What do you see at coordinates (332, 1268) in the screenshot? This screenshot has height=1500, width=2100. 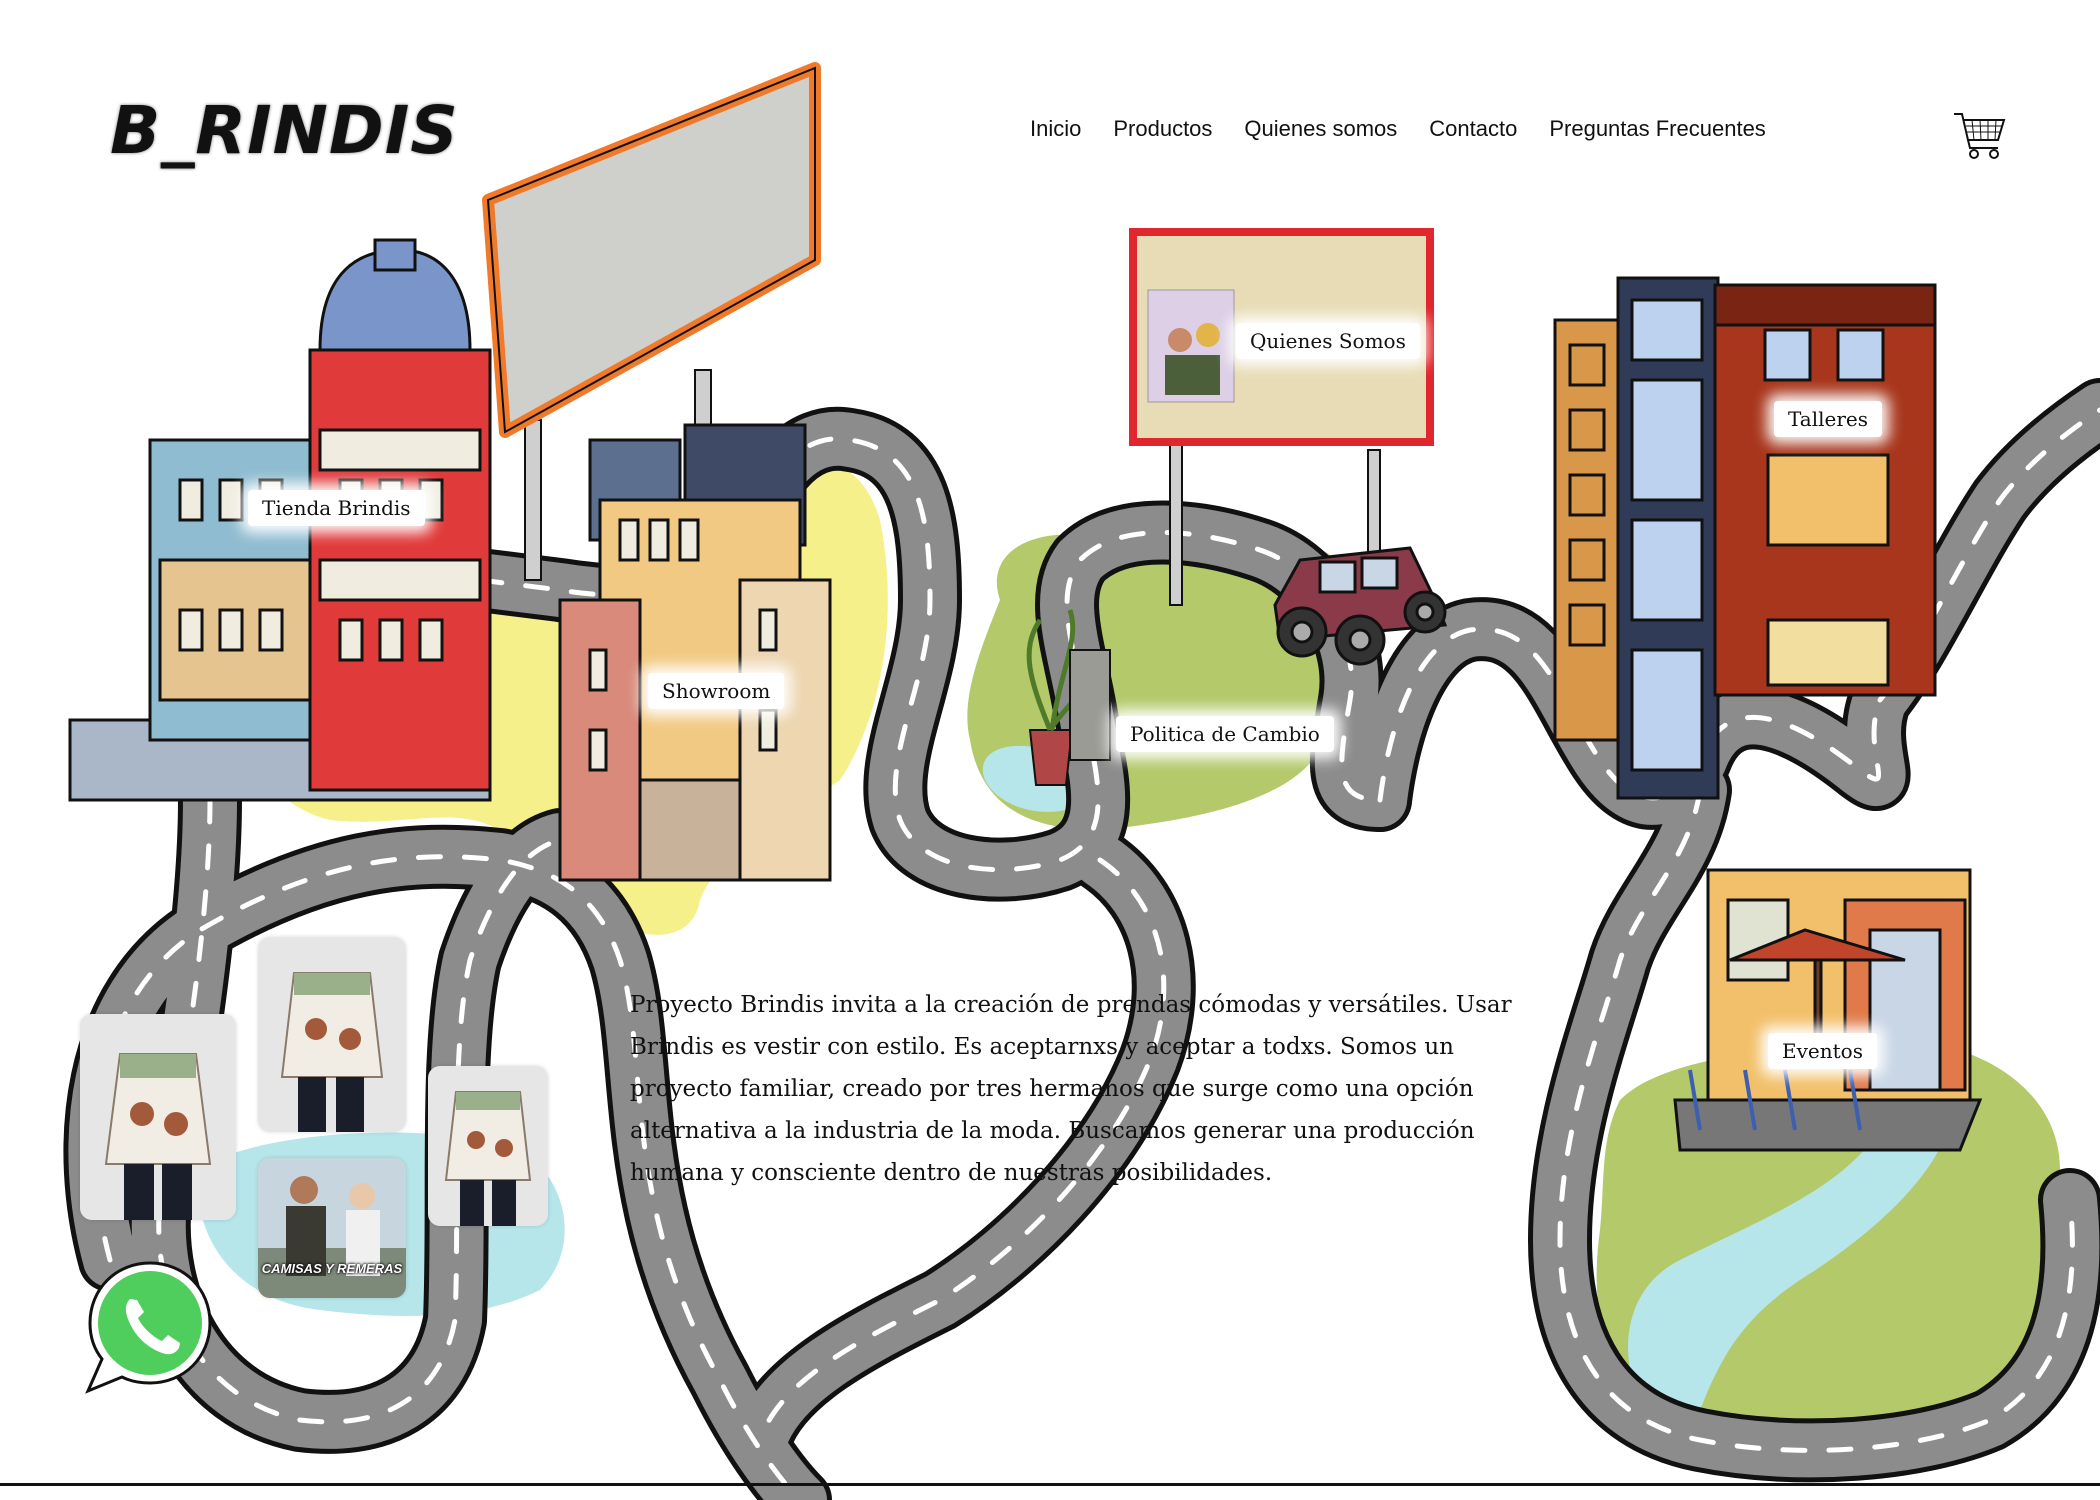 I see `product-category-caption: CAMISAS Y REMERAS` at bounding box center [332, 1268].